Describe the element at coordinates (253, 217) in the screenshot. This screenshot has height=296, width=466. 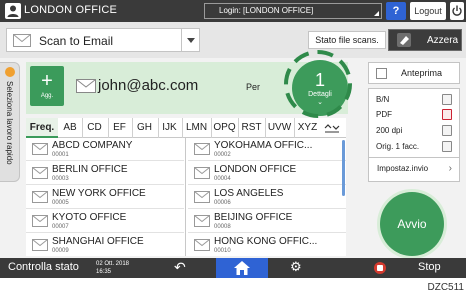
I see `address-name: BEIJING OFFICE` at that location.